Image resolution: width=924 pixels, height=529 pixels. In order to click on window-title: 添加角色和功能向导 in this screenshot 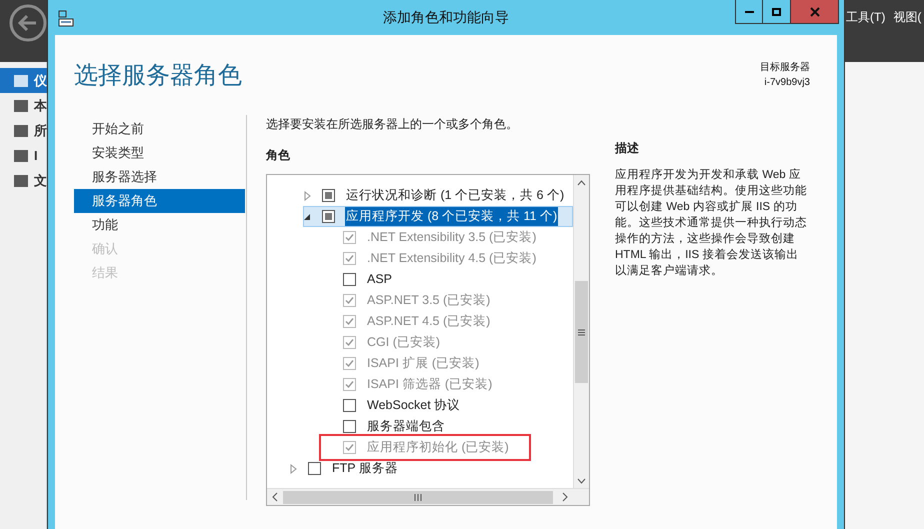, I will do `click(446, 17)`.